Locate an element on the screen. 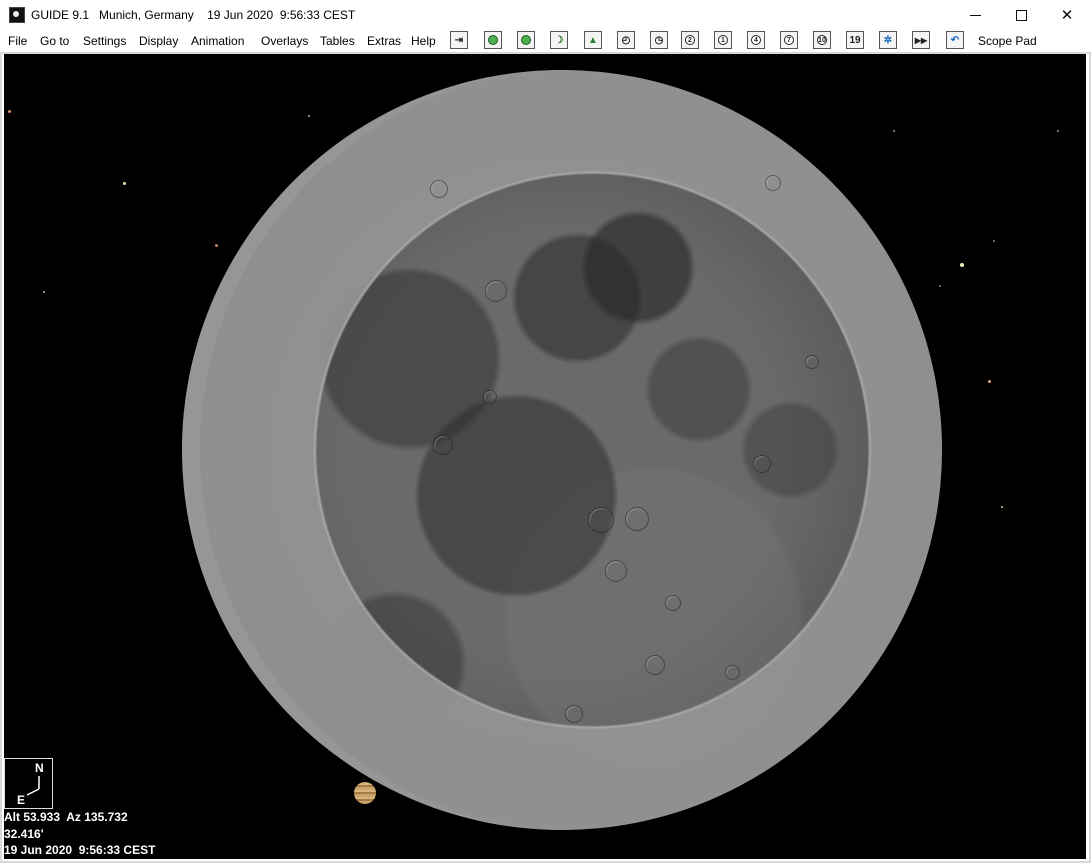  clock-1-icon: ◴ is located at coordinates (626, 40).